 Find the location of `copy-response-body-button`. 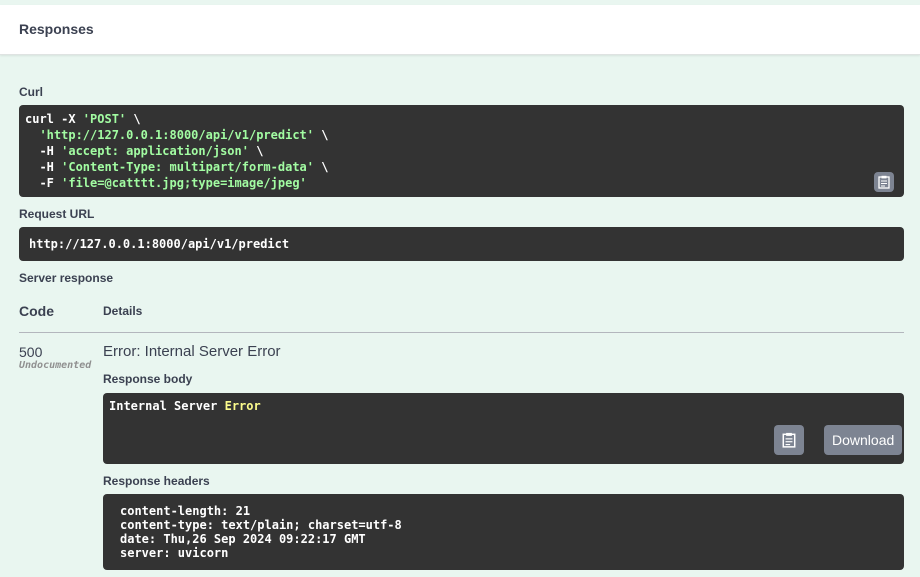

copy-response-body-button is located at coordinates (789, 440).